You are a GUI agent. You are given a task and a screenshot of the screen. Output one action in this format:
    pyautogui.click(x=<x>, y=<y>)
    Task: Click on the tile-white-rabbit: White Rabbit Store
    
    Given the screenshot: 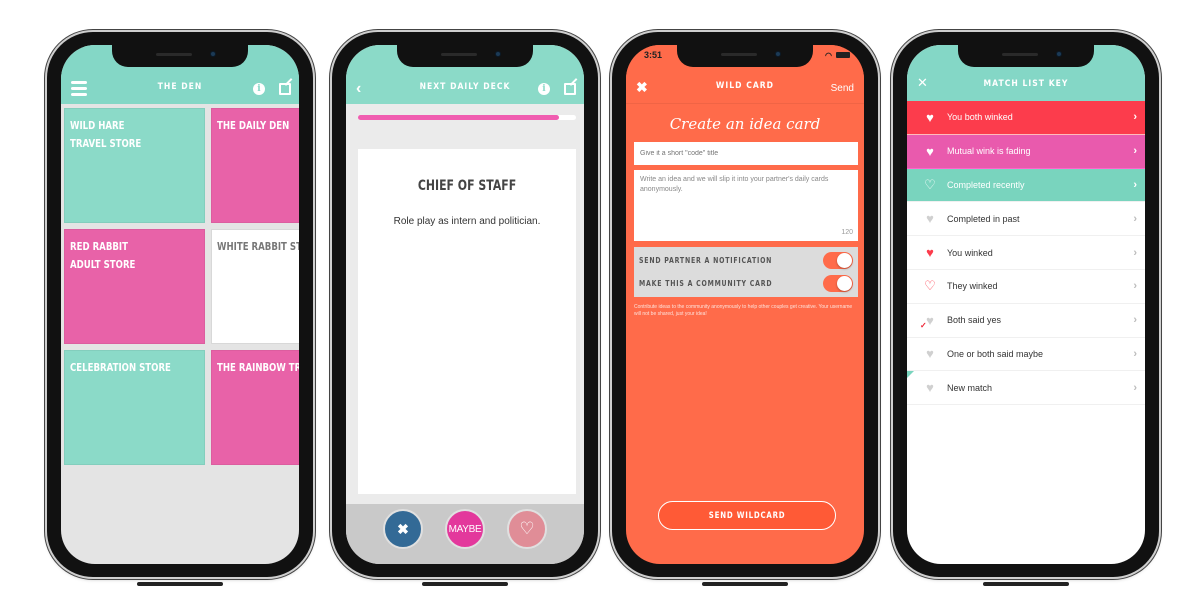 What is the action you would take?
    pyautogui.click(x=255, y=286)
    